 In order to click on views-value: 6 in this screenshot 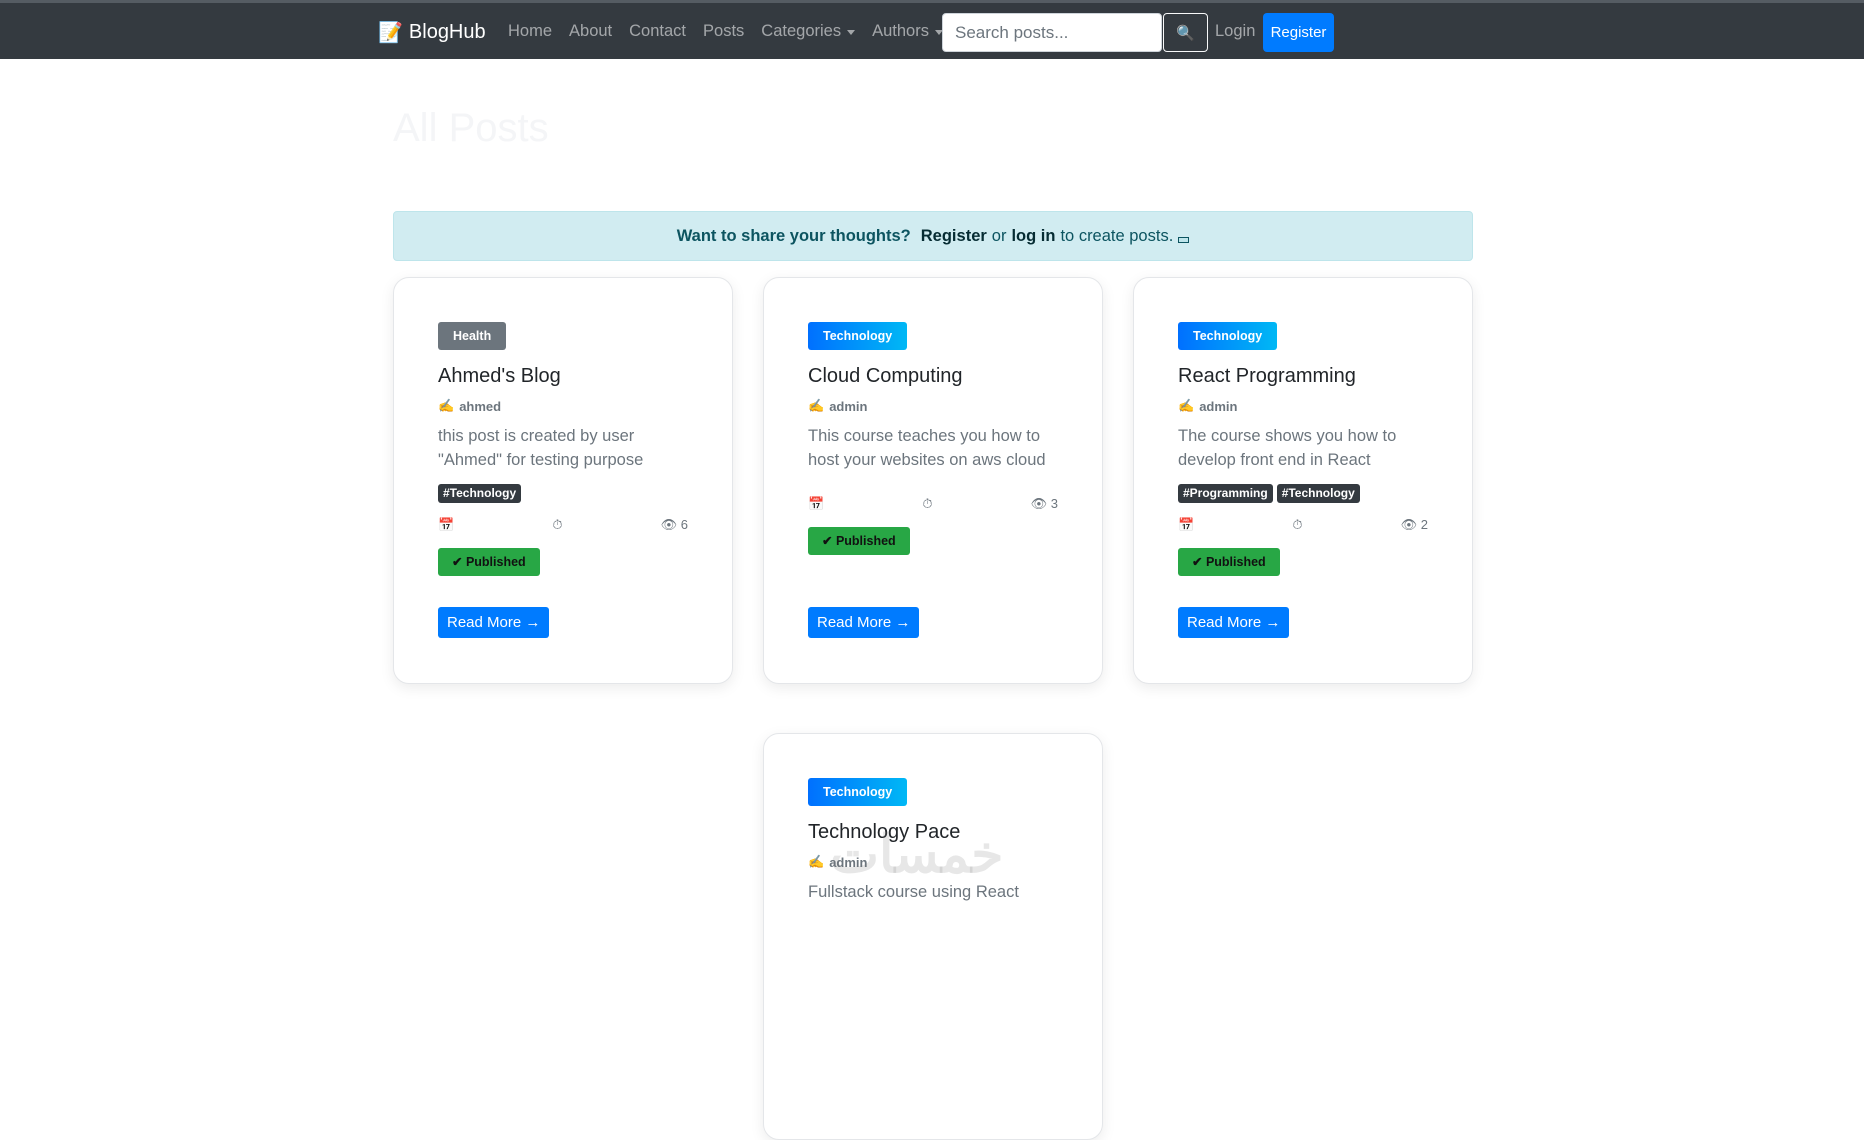, I will do `click(684, 524)`.